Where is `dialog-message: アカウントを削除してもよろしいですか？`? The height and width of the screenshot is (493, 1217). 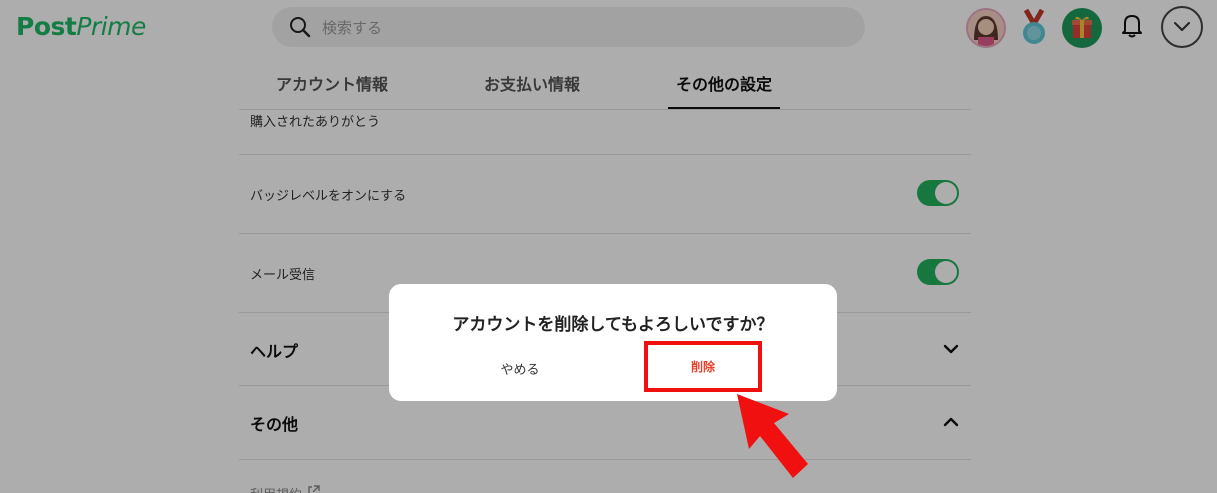
dialog-message: アカウントを削除してもよろしいですか？ is located at coordinates (613, 325).